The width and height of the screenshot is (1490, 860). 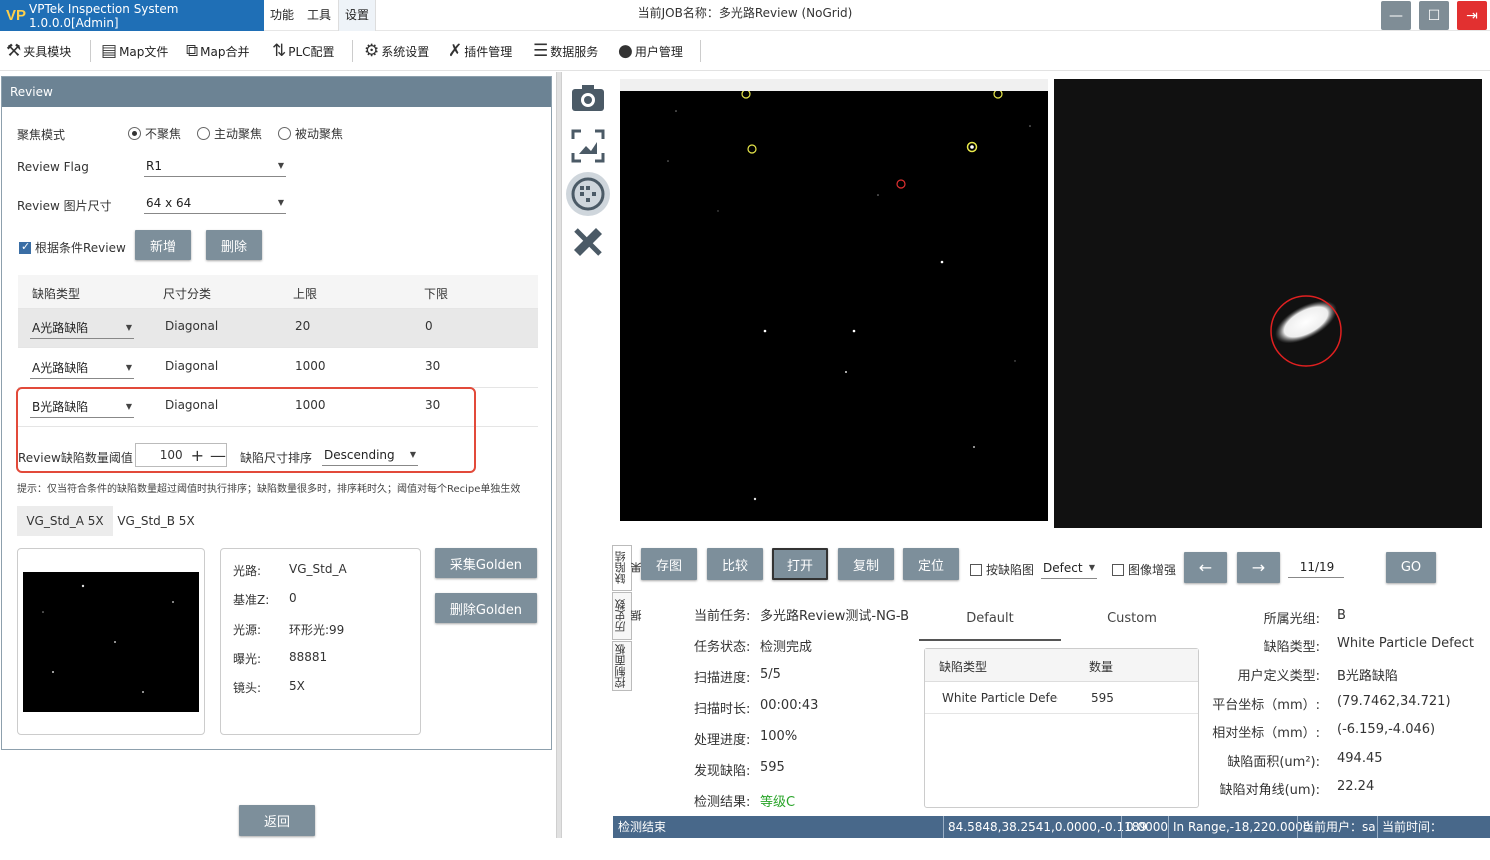 I want to click on minus-icon: —, so click(x=218, y=455).